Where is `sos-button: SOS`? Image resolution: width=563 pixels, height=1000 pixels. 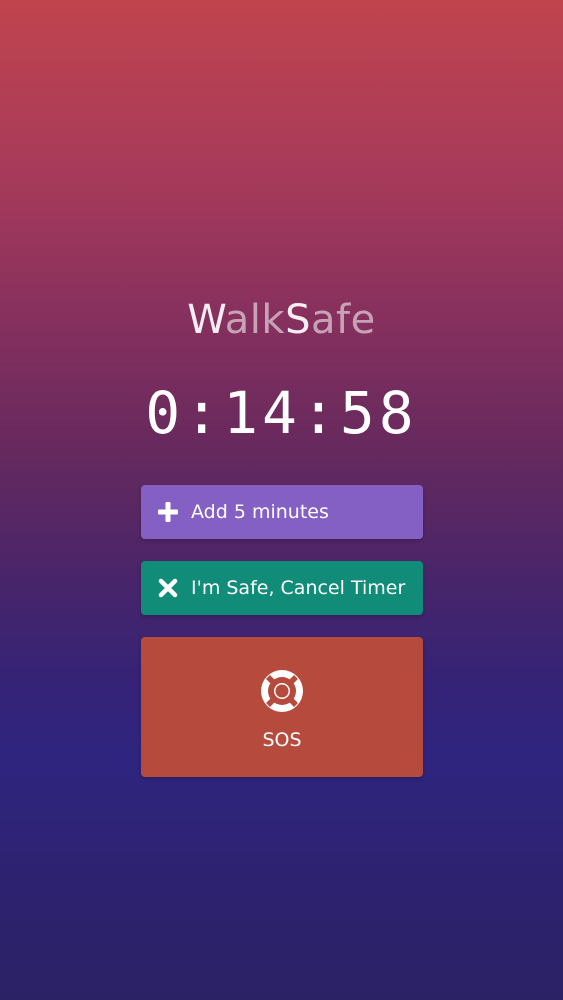
sos-button: SOS is located at coordinates (282, 707).